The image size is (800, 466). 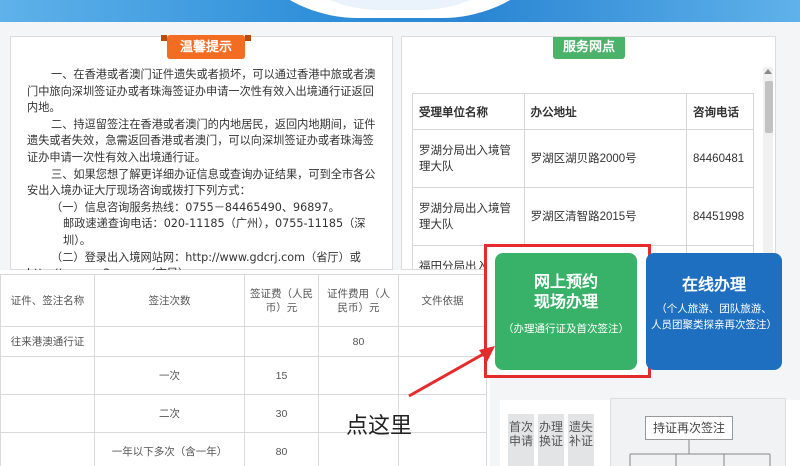 I want to click on cell-address: 罗湖区清智路2015号, so click(x=605, y=216).